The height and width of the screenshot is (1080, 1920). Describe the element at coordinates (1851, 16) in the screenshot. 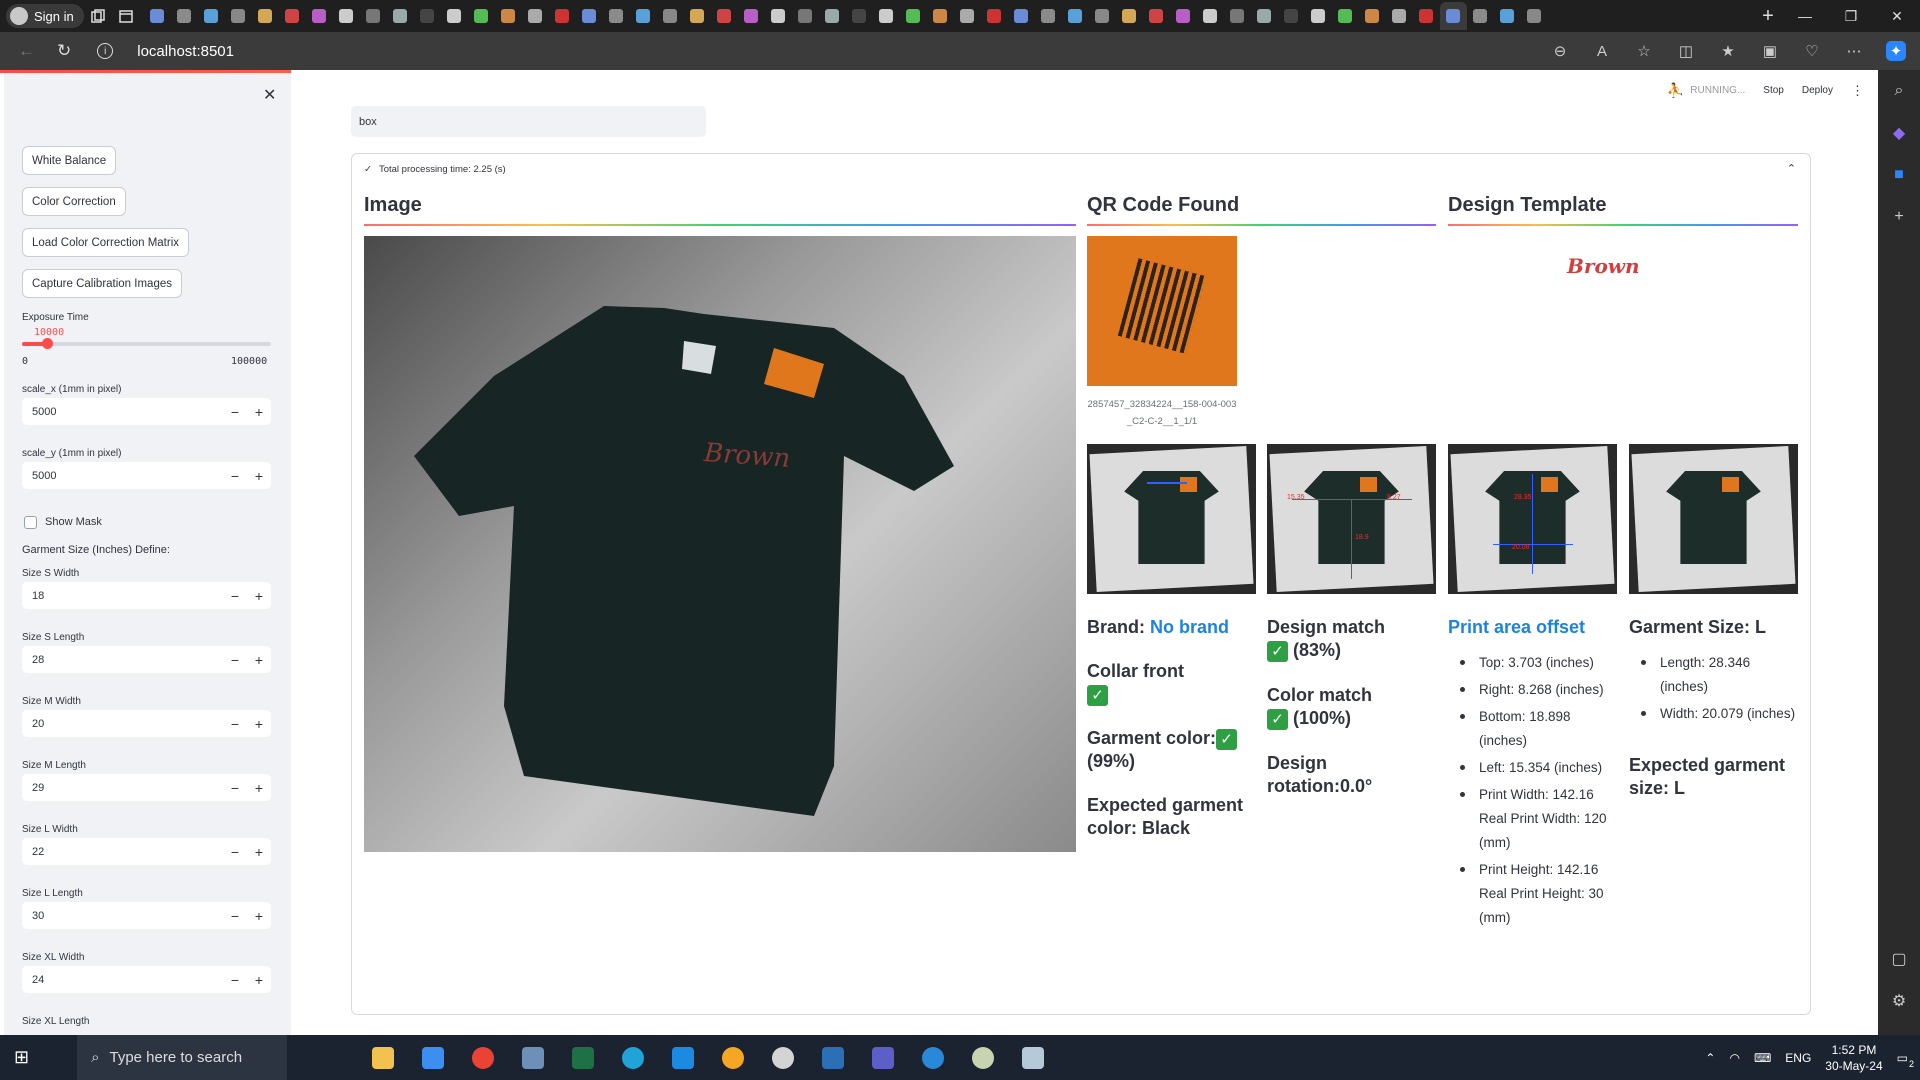

I see `restore-icon: ❐` at that location.